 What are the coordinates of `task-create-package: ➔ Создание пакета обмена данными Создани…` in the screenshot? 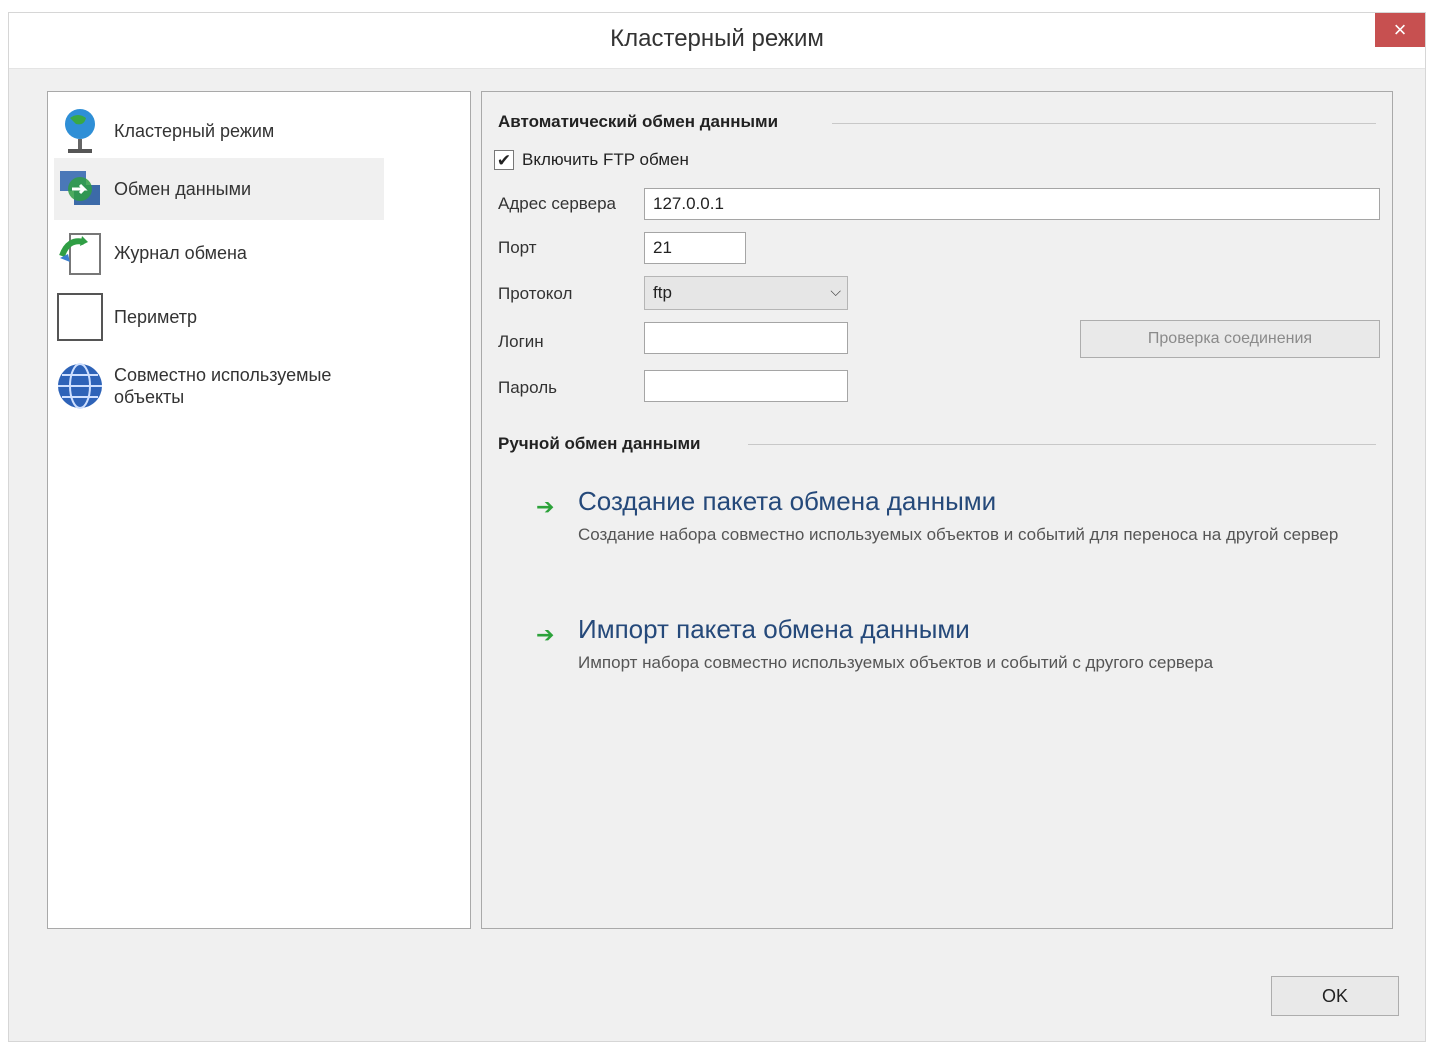 It's located at (947, 516).